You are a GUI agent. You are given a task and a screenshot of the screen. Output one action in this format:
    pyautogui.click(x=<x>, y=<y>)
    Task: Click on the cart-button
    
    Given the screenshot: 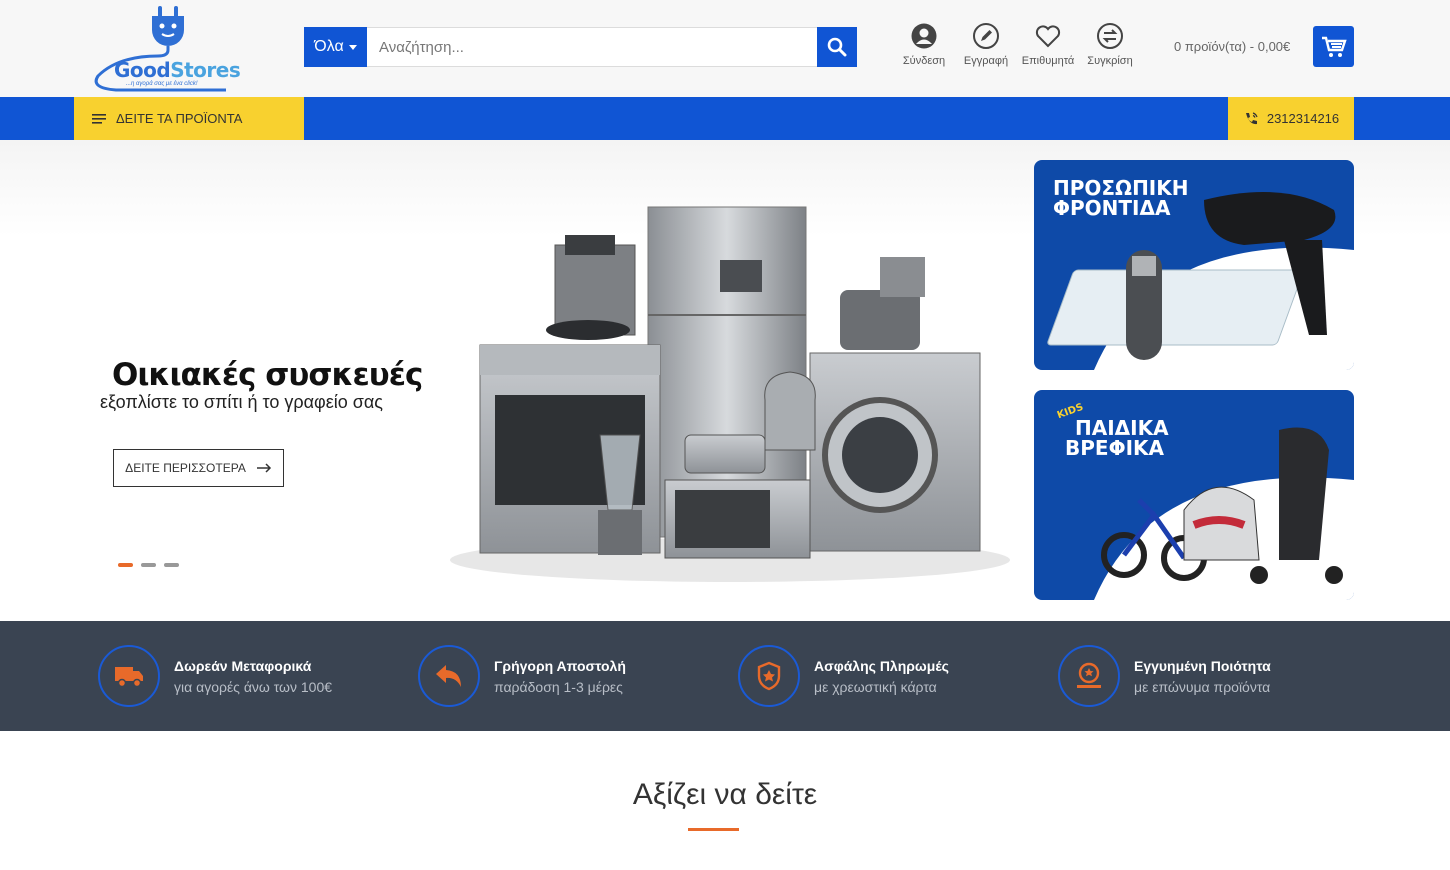 What is the action you would take?
    pyautogui.click(x=1333, y=46)
    